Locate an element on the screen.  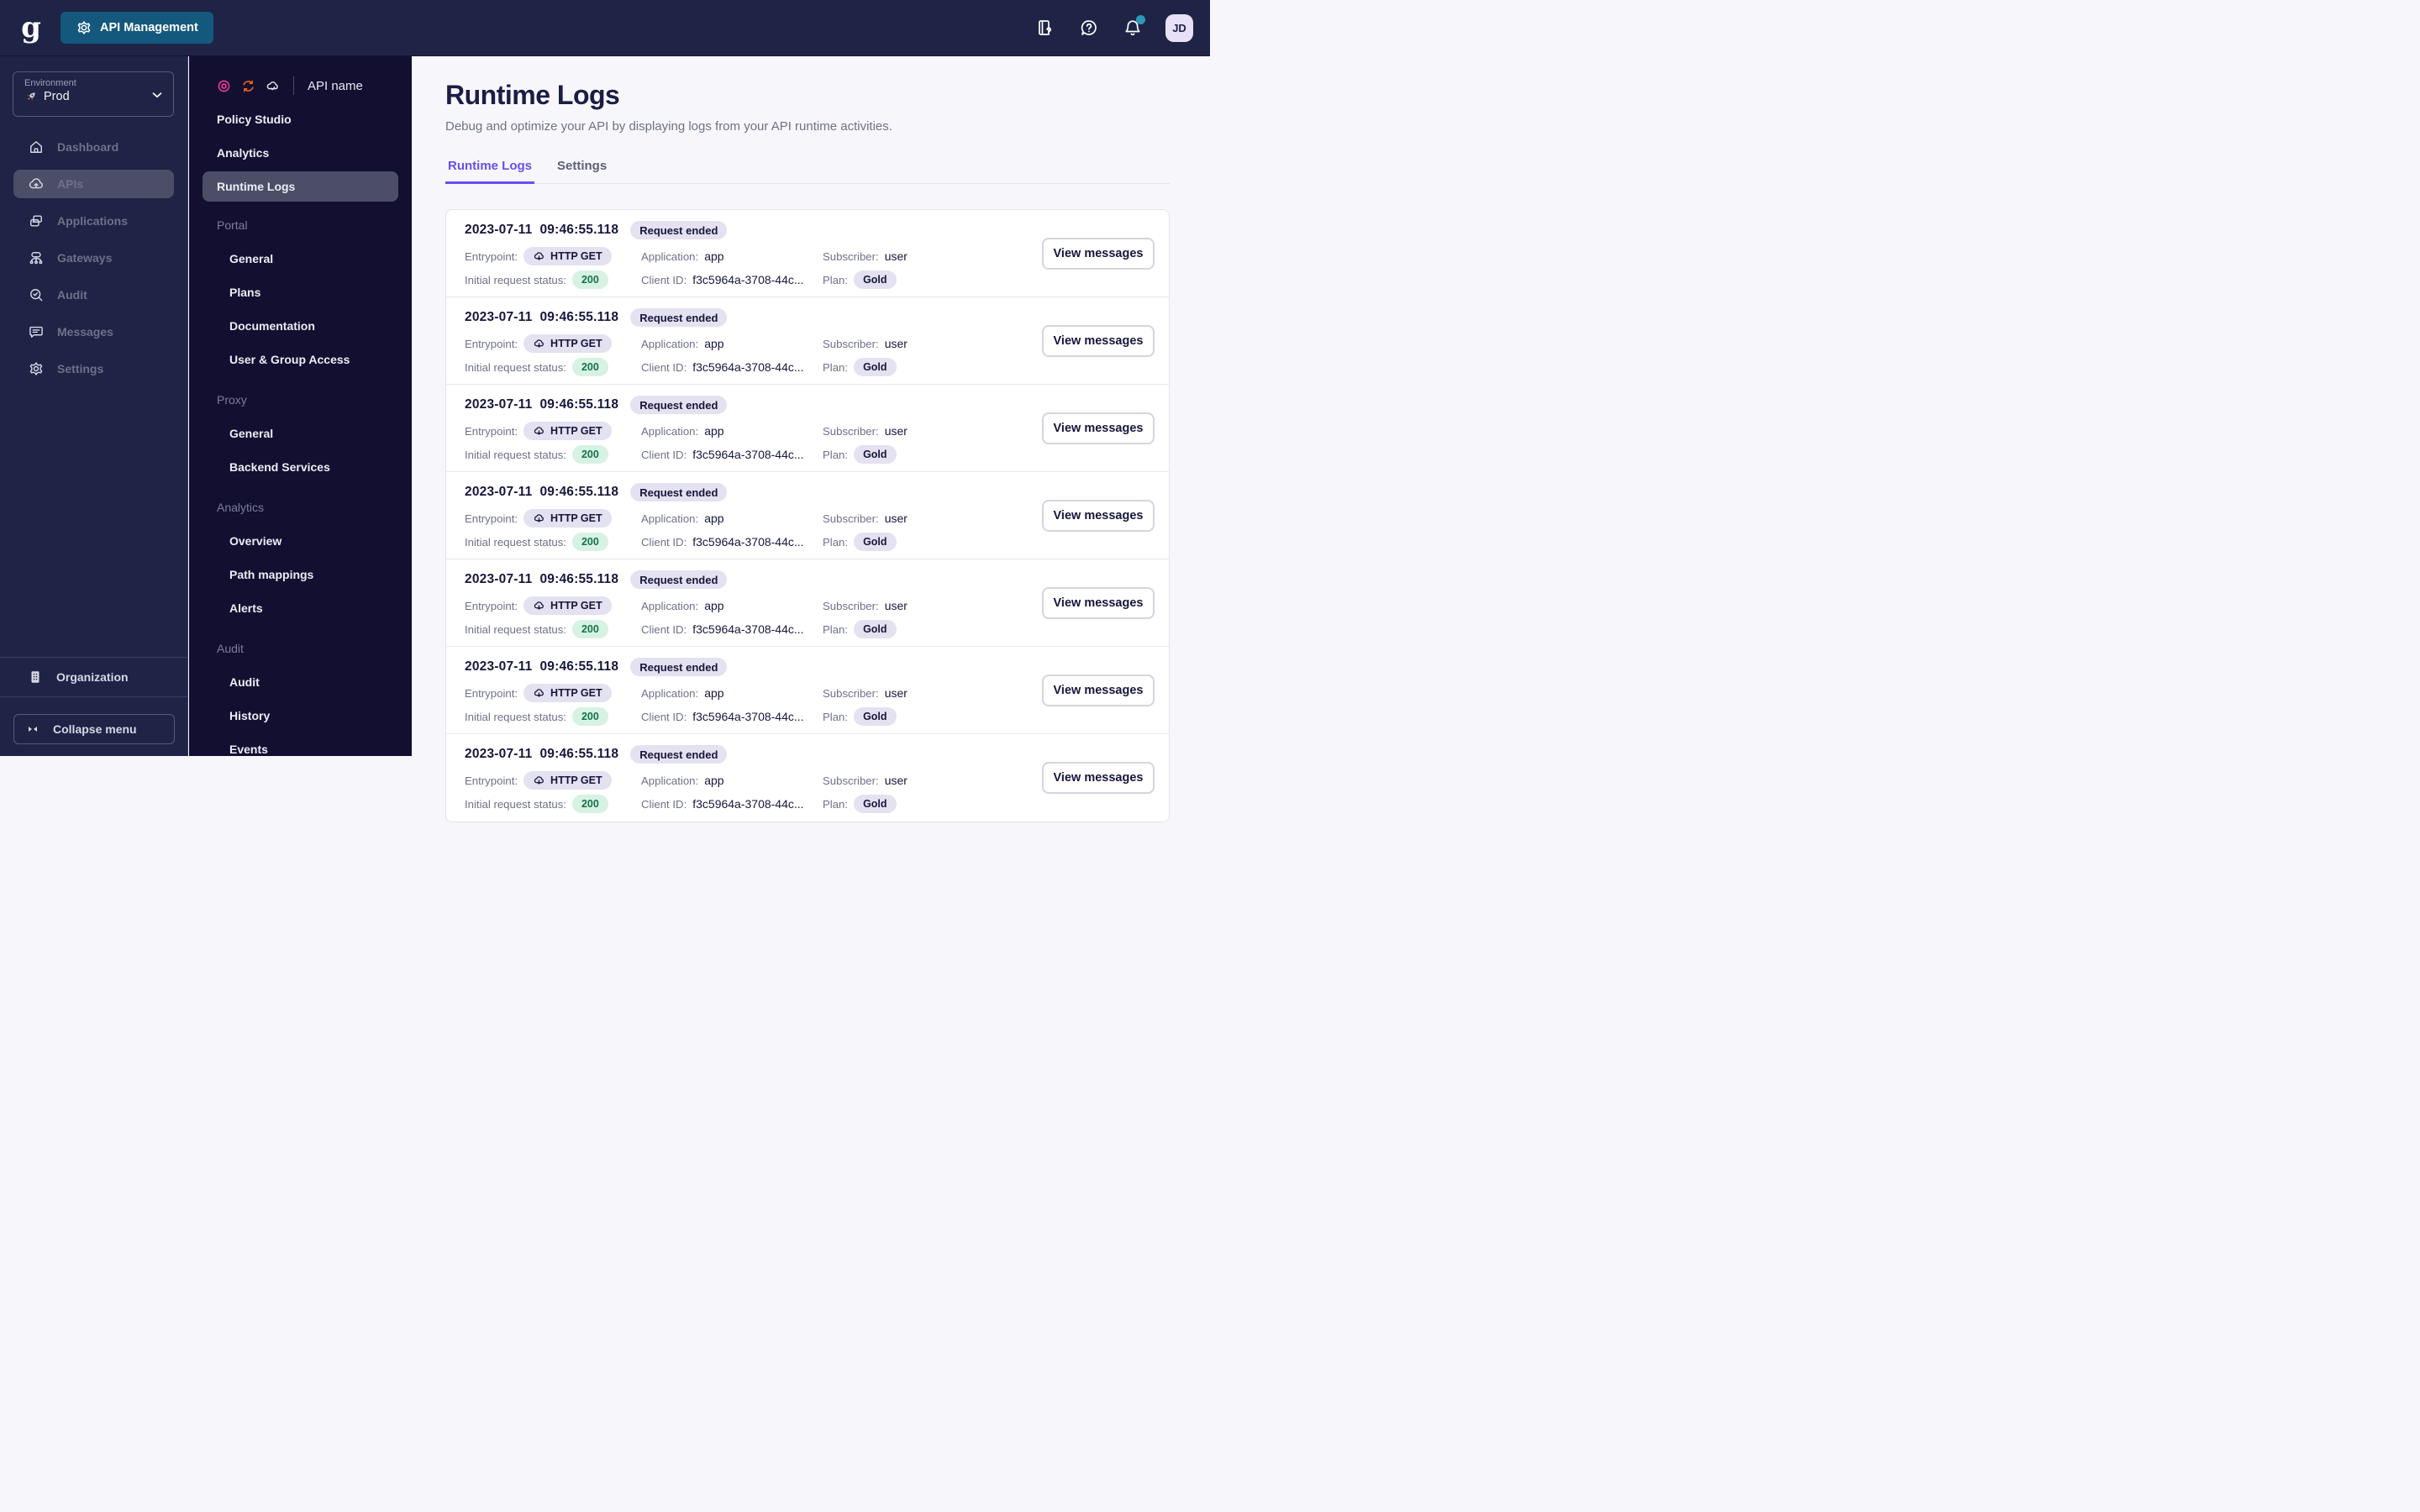
api-menu-item-portal-general: General is located at coordinates (300, 259).